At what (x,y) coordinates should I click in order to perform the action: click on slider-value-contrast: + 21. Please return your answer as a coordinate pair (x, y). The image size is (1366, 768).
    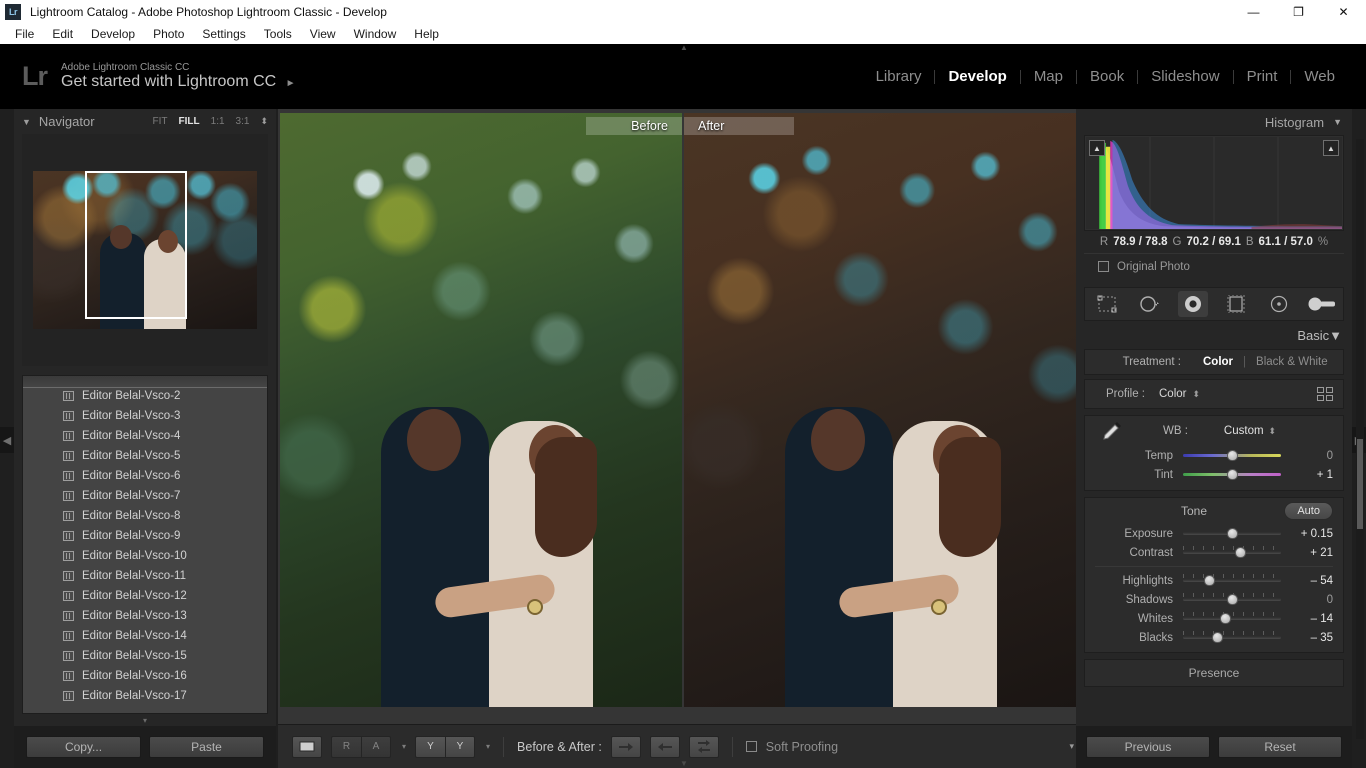
    Looking at the image, I should click on (1311, 553).